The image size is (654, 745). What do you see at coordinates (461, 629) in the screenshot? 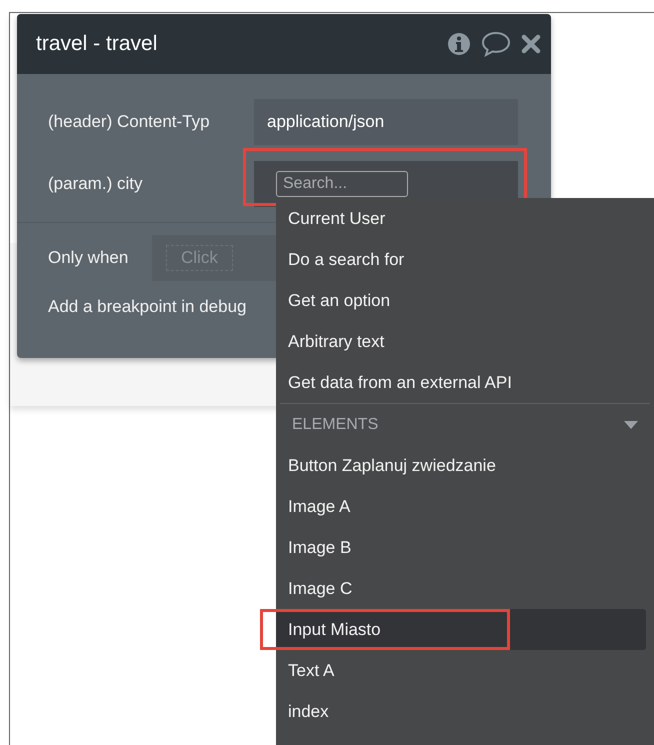
I see `menu-item: Input Miasto` at bounding box center [461, 629].